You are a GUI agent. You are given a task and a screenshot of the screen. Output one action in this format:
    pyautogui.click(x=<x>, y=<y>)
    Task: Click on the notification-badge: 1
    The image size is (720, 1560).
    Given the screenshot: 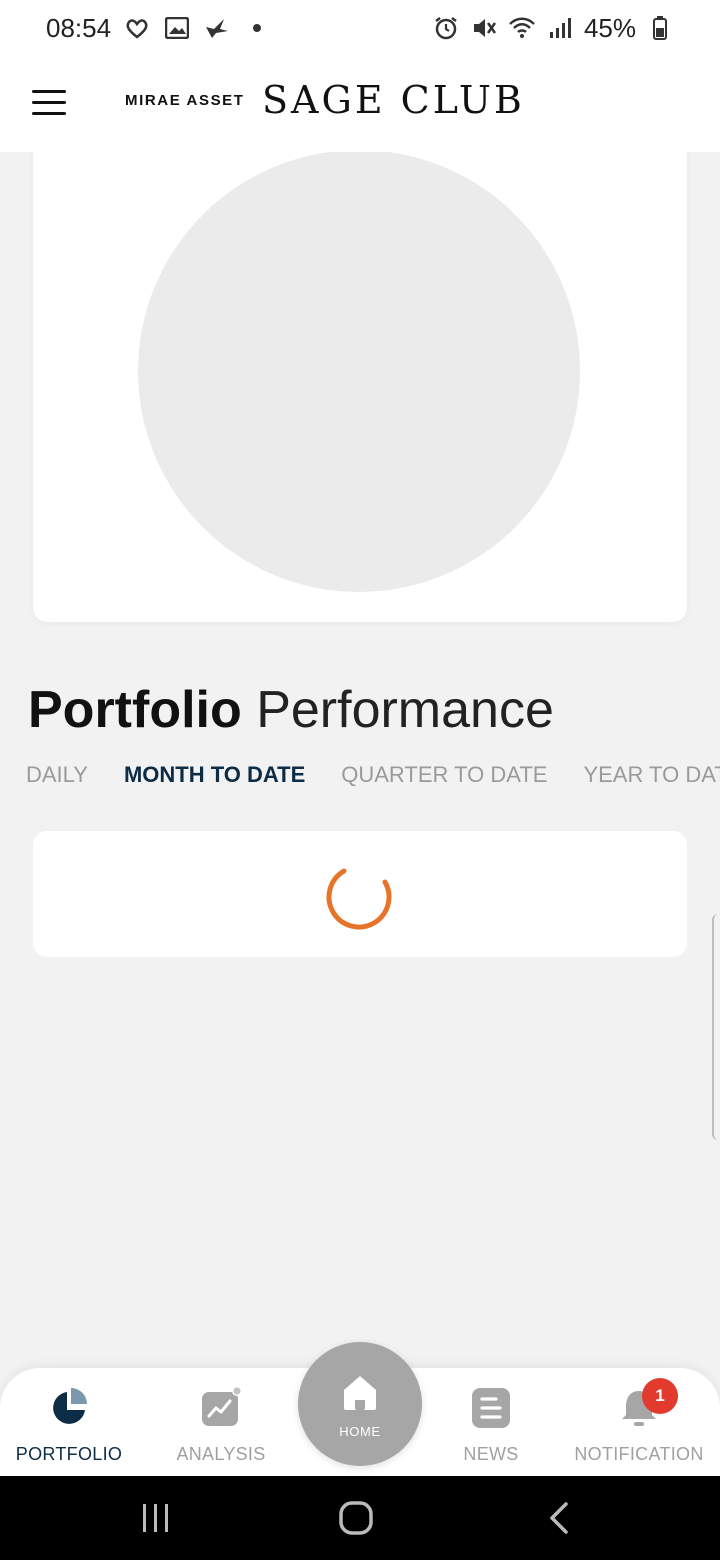 What is the action you would take?
    pyautogui.click(x=660, y=1396)
    